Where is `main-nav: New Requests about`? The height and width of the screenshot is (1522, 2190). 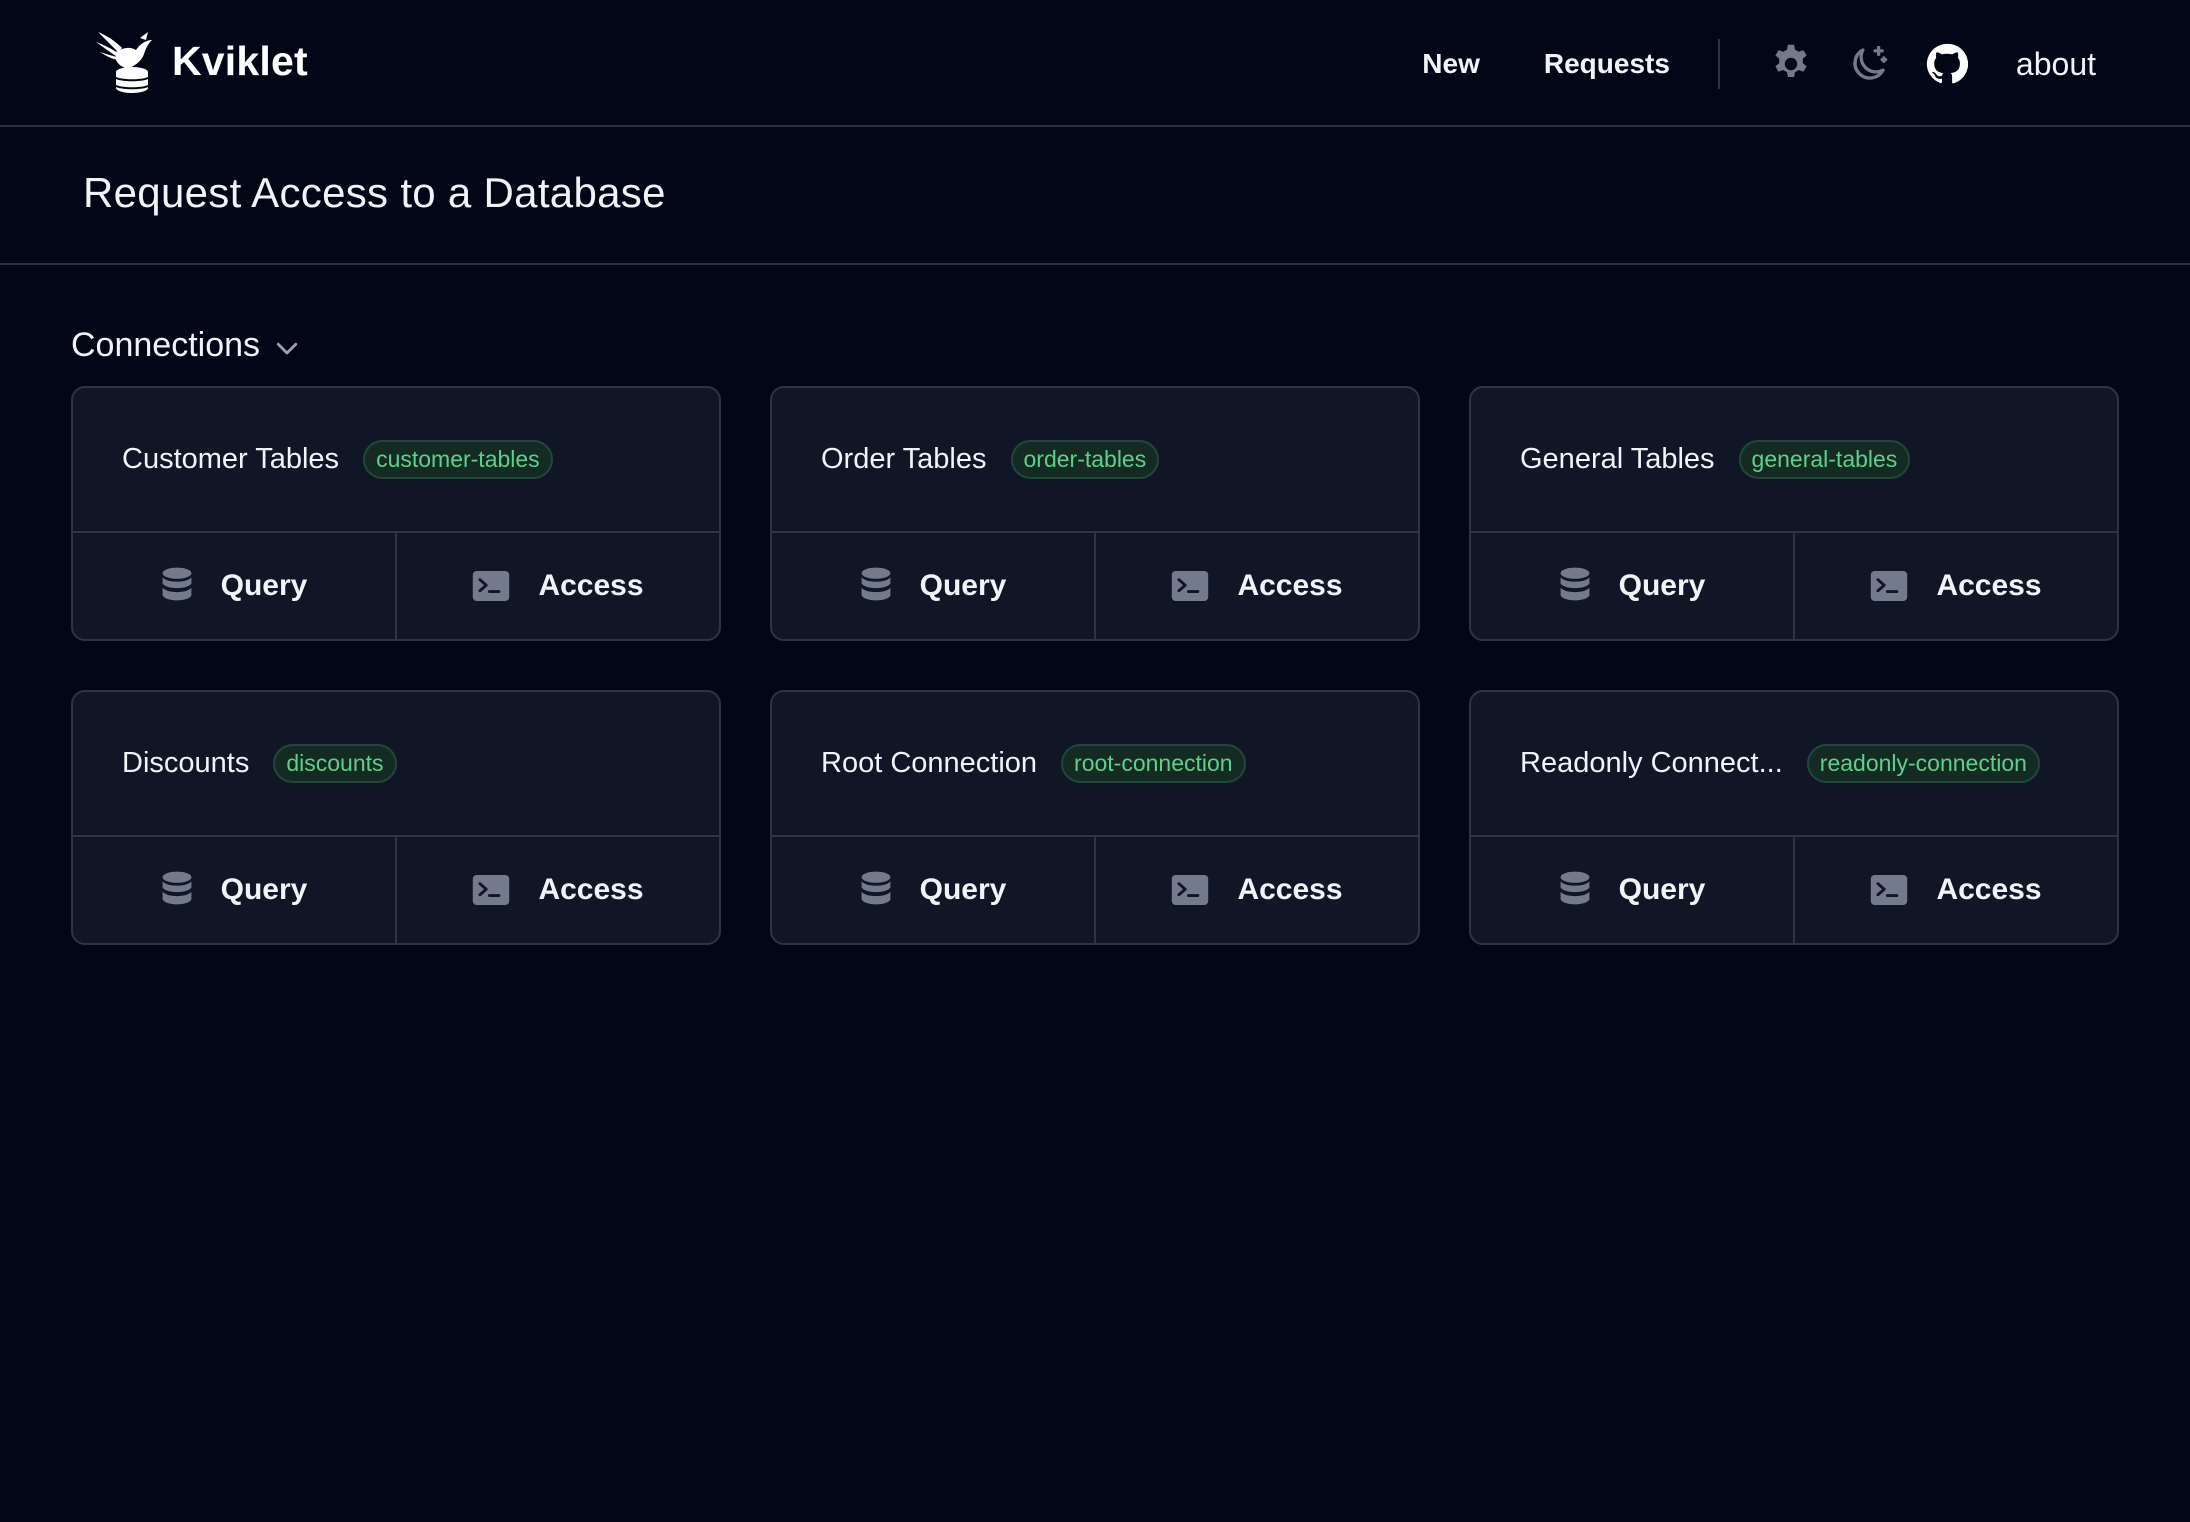 main-nav: New Requests about is located at coordinates (1759, 64).